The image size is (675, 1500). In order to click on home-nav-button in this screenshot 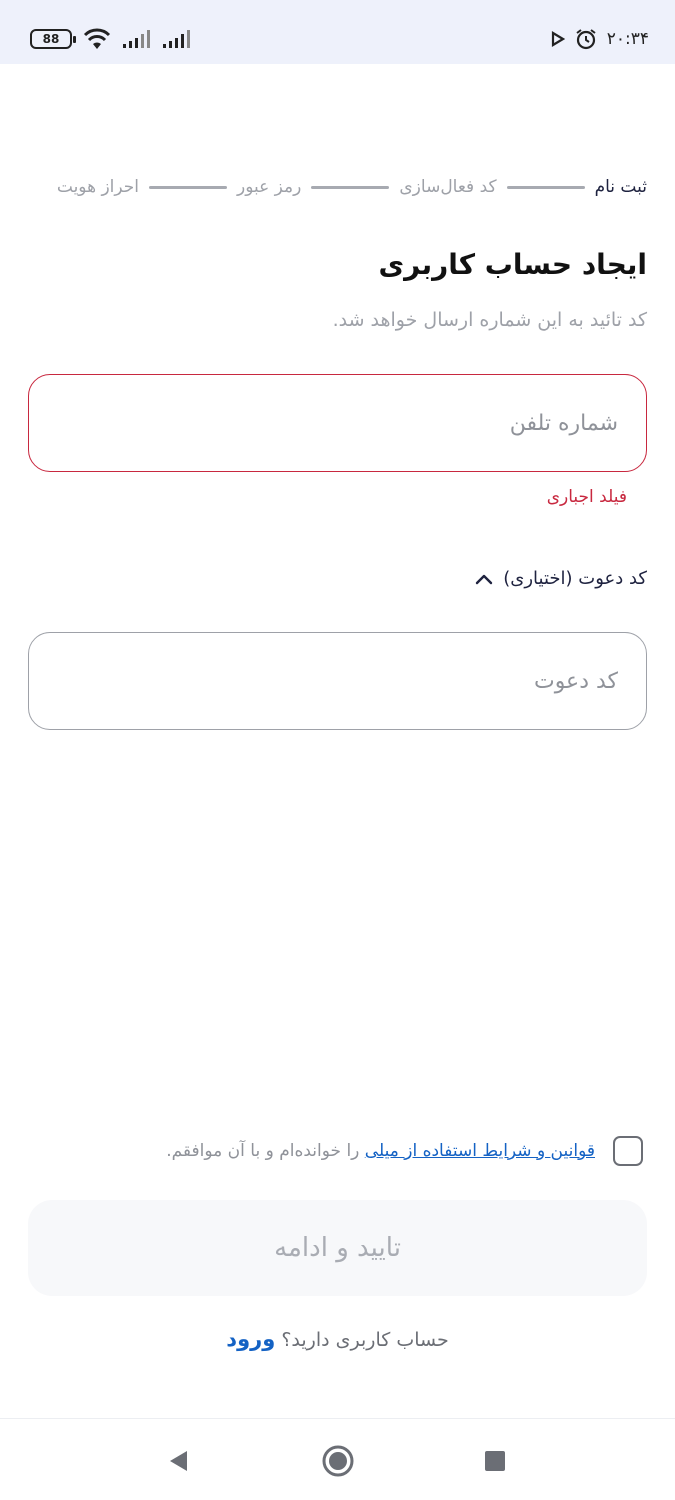, I will do `click(338, 1461)`.